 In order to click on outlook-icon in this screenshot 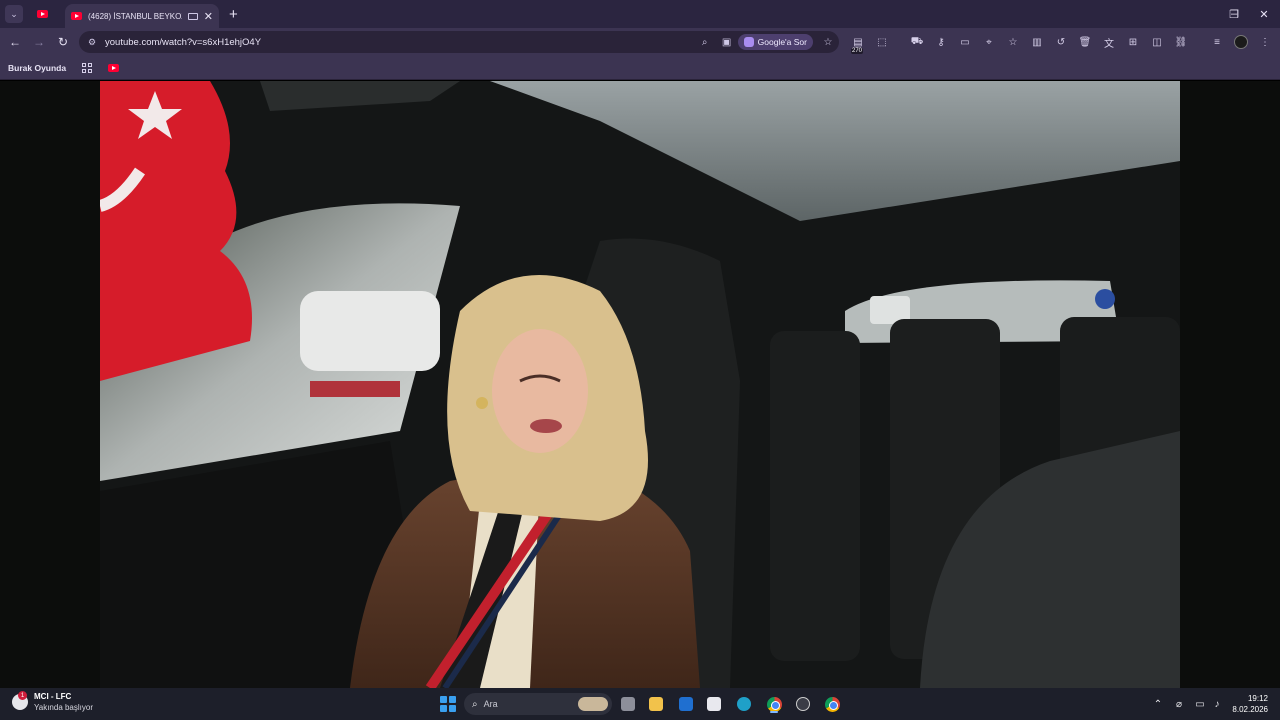, I will do `click(686, 704)`.